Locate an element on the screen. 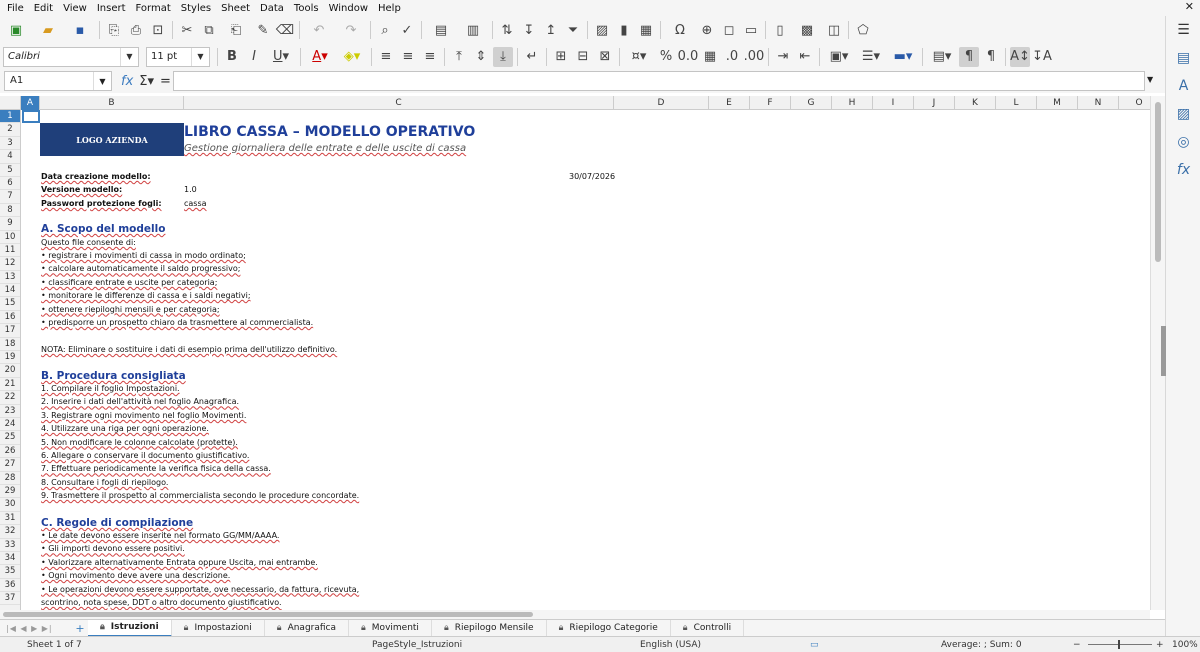 This screenshot has width=1200, height=652. align-left-icon: ≡ is located at coordinates (386, 57).